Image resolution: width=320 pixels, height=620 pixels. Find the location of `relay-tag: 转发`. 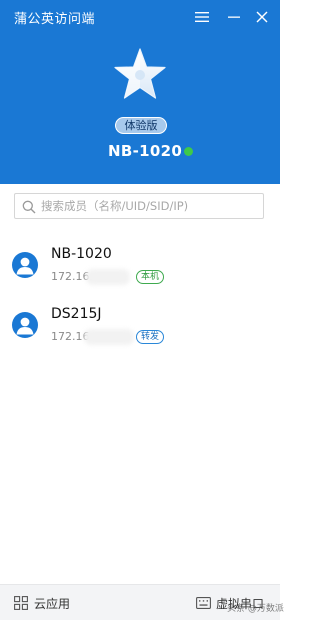

relay-tag: 转发 is located at coordinates (150, 337).